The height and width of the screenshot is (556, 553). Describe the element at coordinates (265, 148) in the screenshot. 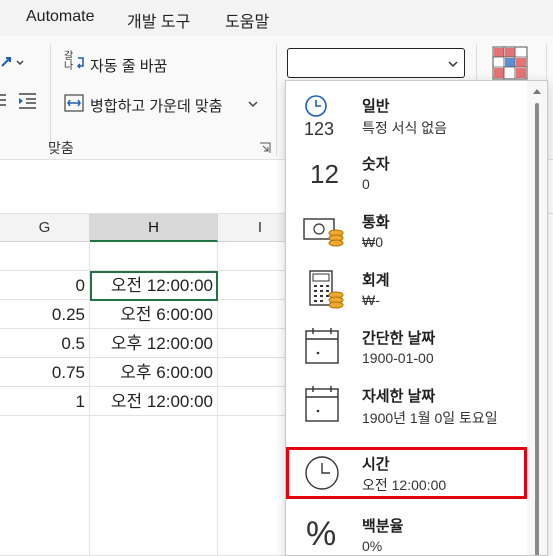

I see `dialog-launcher-icon` at that location.